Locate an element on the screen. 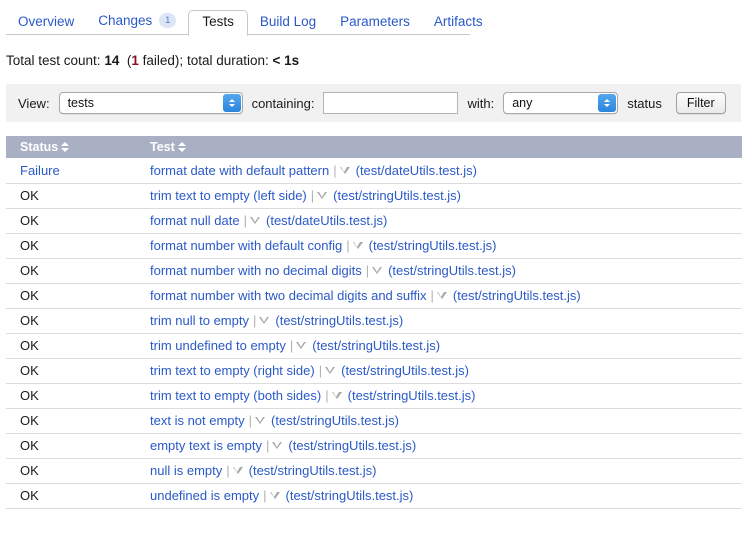  tab-overview: Overview is located at coordinates (46, 23).